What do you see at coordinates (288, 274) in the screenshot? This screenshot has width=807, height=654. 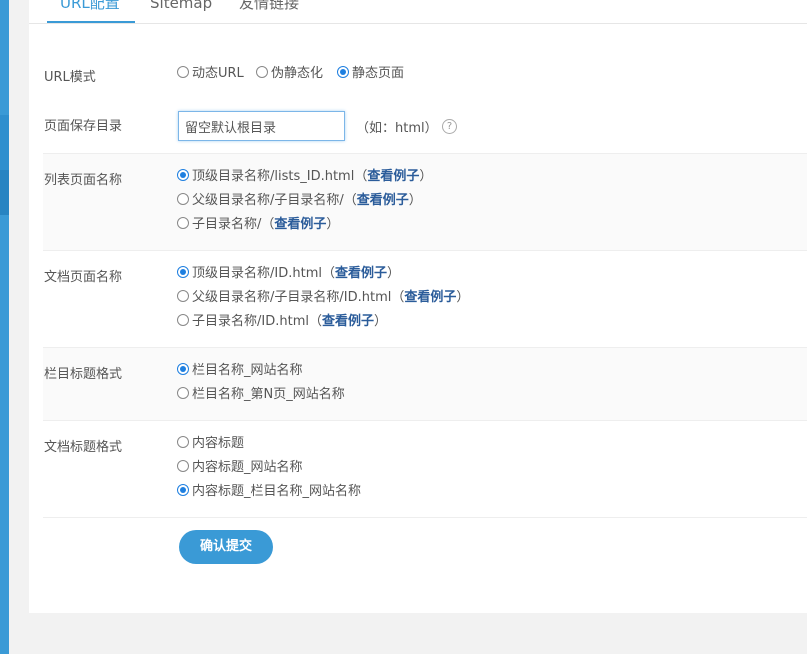 I see `radio-doc-top-dir: 顶级目录名称/ID.html（查看例子）` at bounding box center [288, 274].